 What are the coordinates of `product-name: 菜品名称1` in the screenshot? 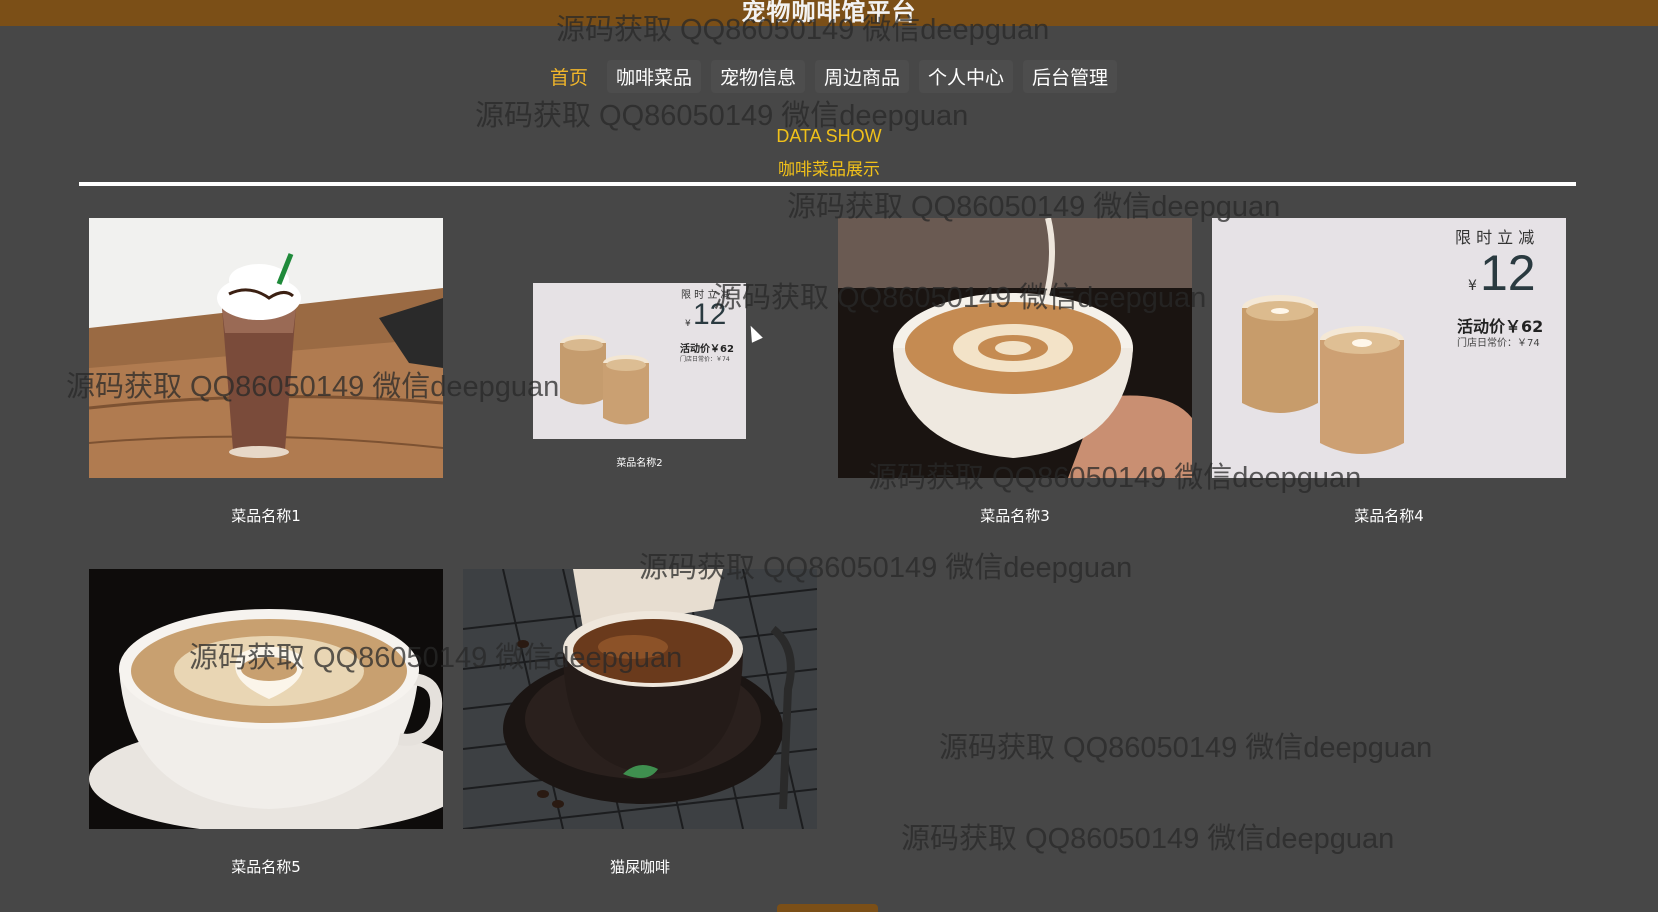 It's located at (266, 515).